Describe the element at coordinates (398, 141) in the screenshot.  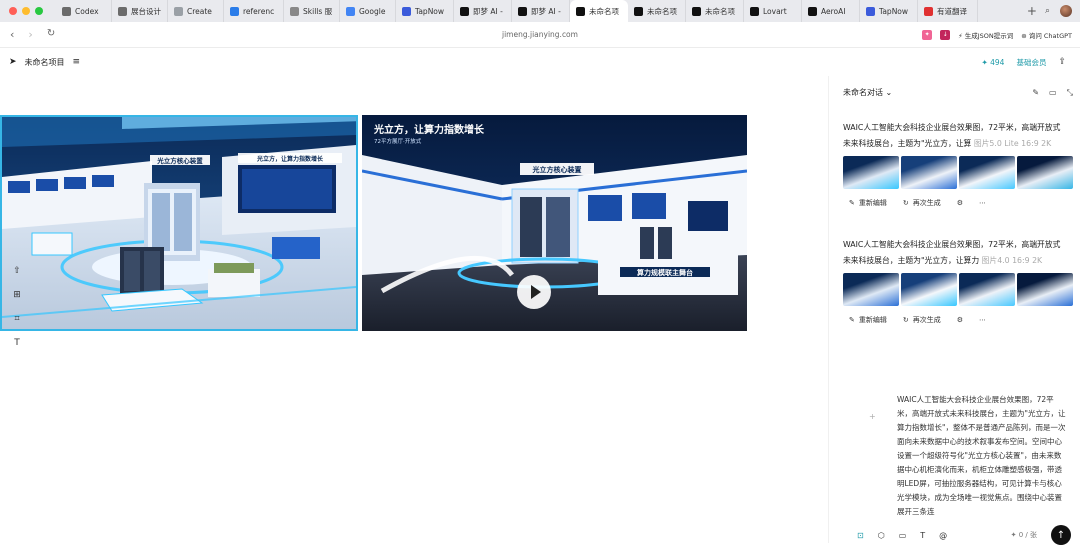
I see `image-b-subtitle: 72平方展厅·开放式` at that location.